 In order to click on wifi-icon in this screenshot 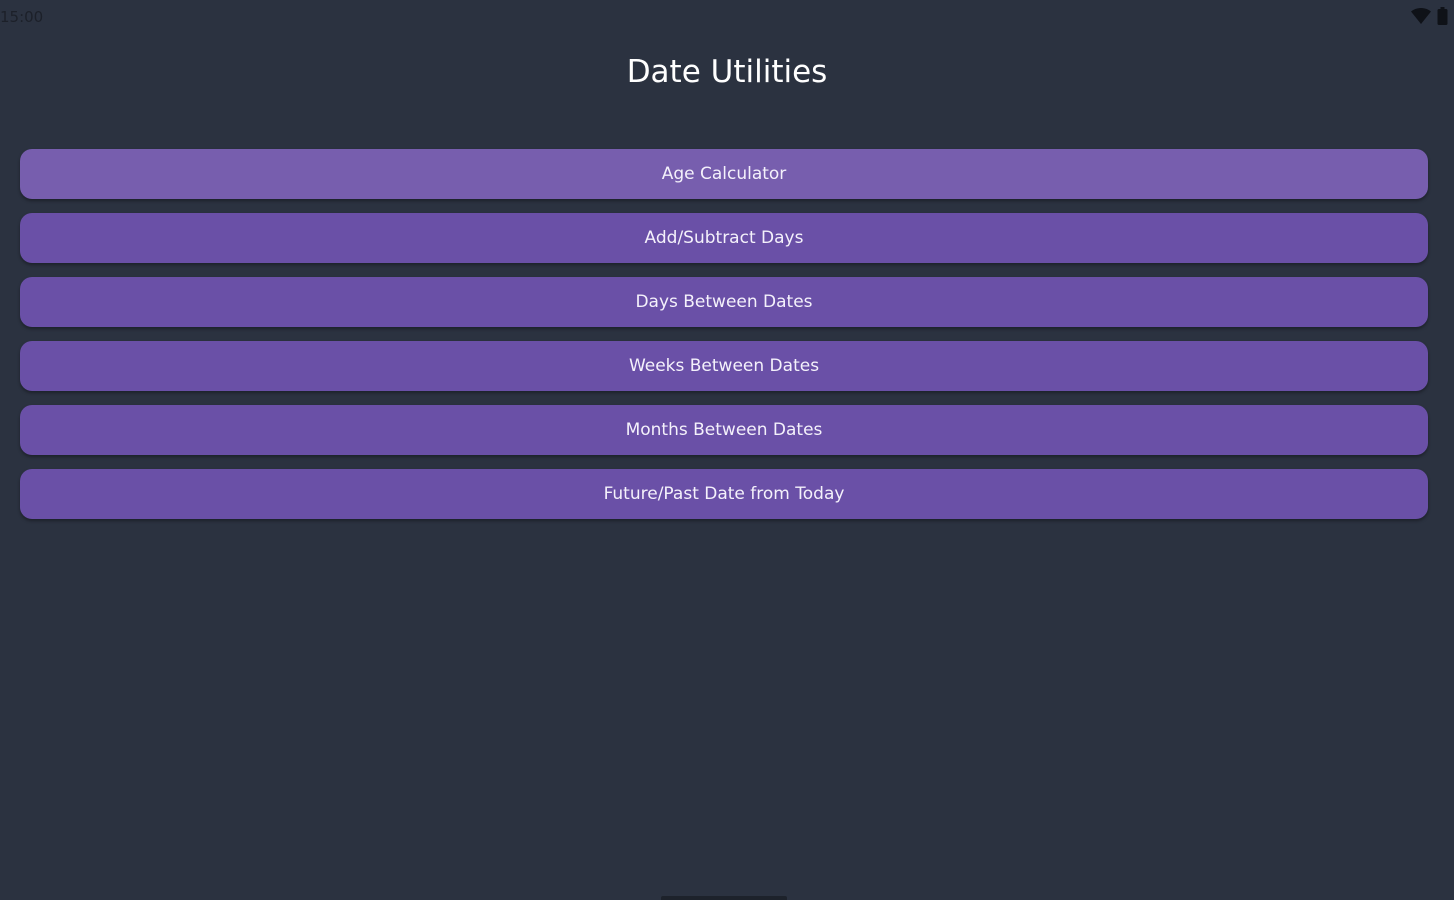, I will do `click(1421, 16)`.